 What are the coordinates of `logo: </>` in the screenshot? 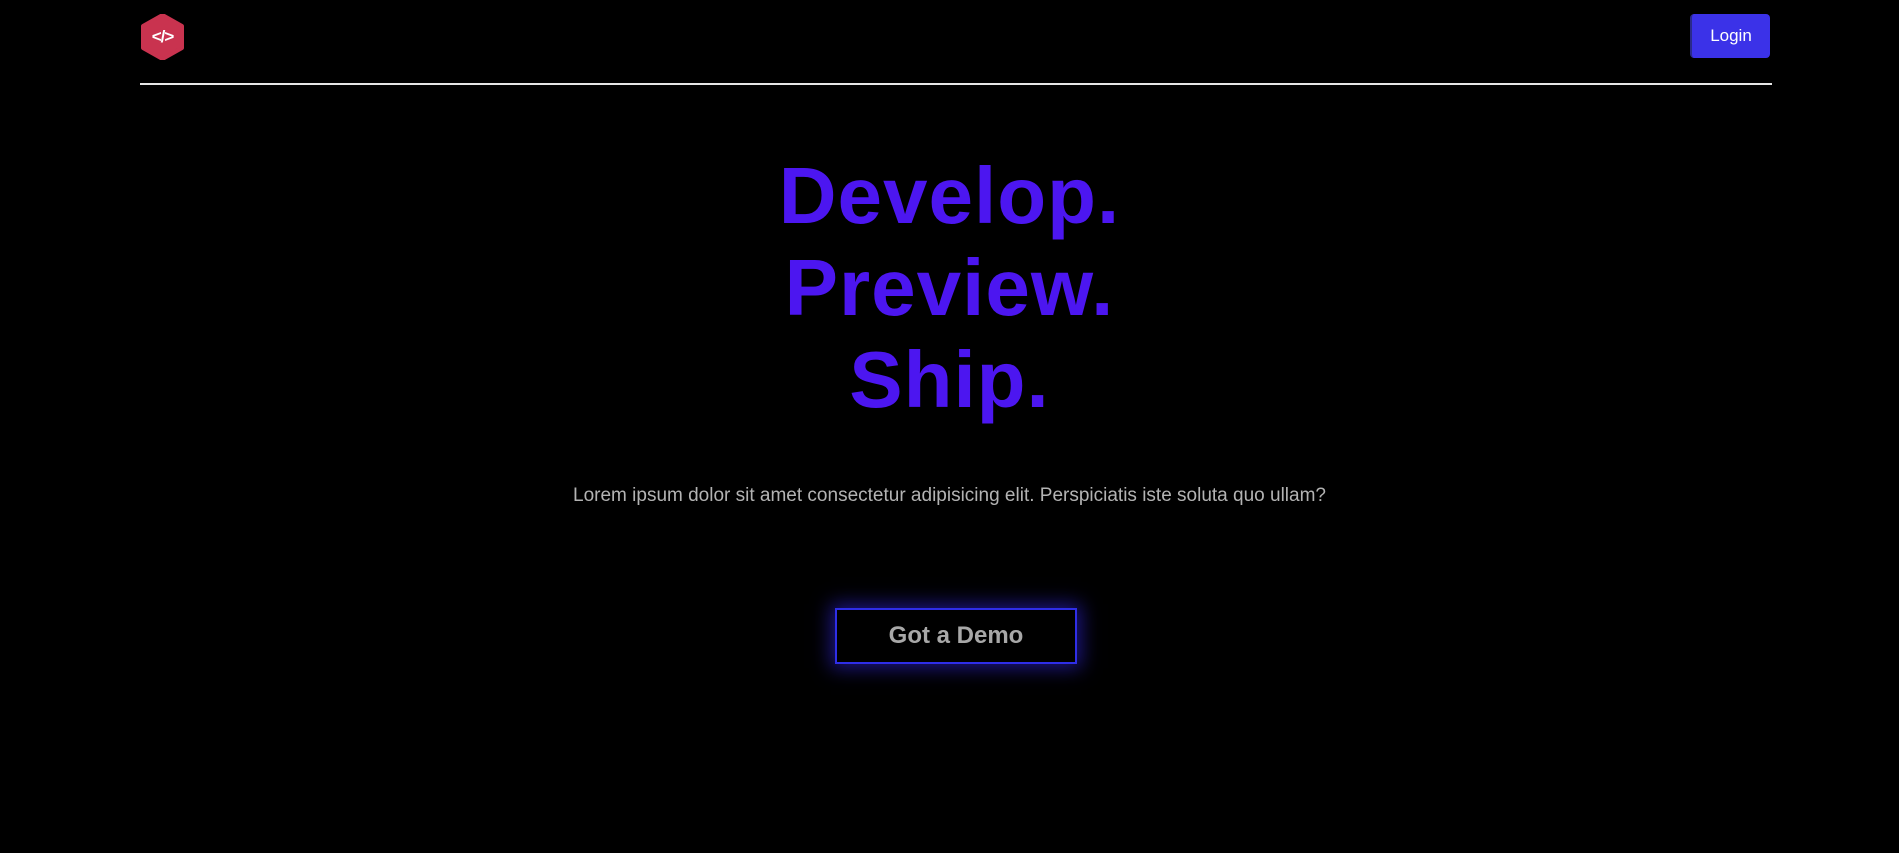 It's located at (162, 37).